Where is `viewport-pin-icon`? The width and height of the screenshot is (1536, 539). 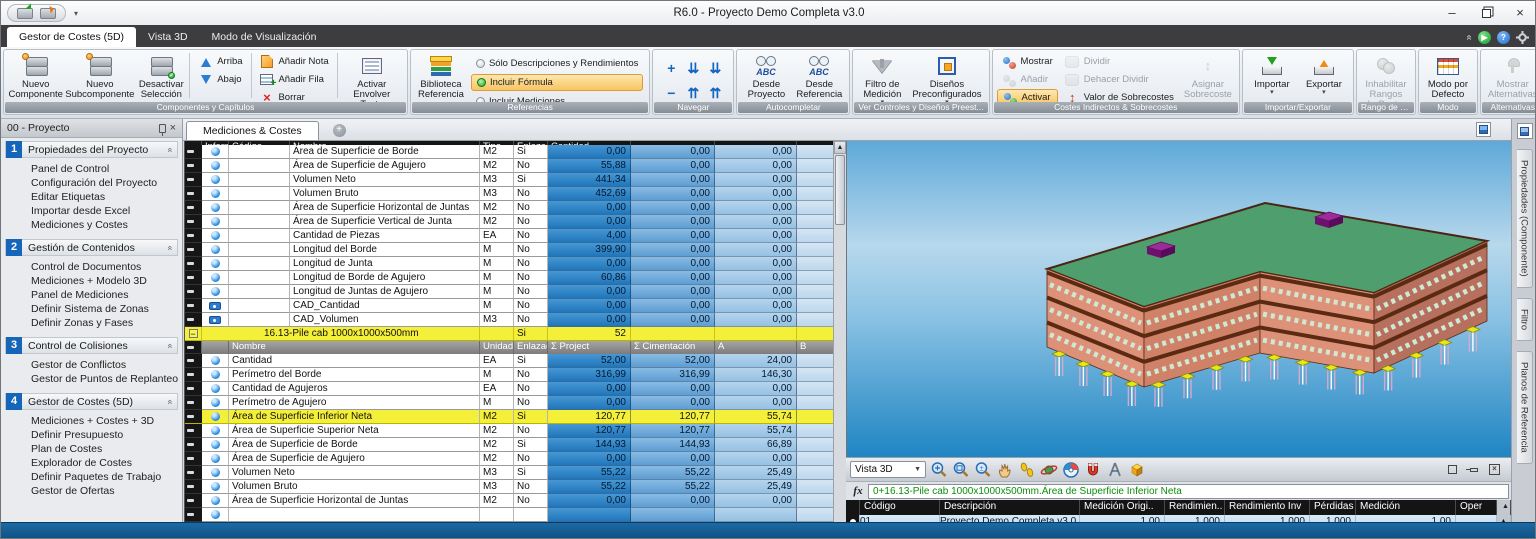 viewport-pin-icon is located at coordinates (1472, 470).